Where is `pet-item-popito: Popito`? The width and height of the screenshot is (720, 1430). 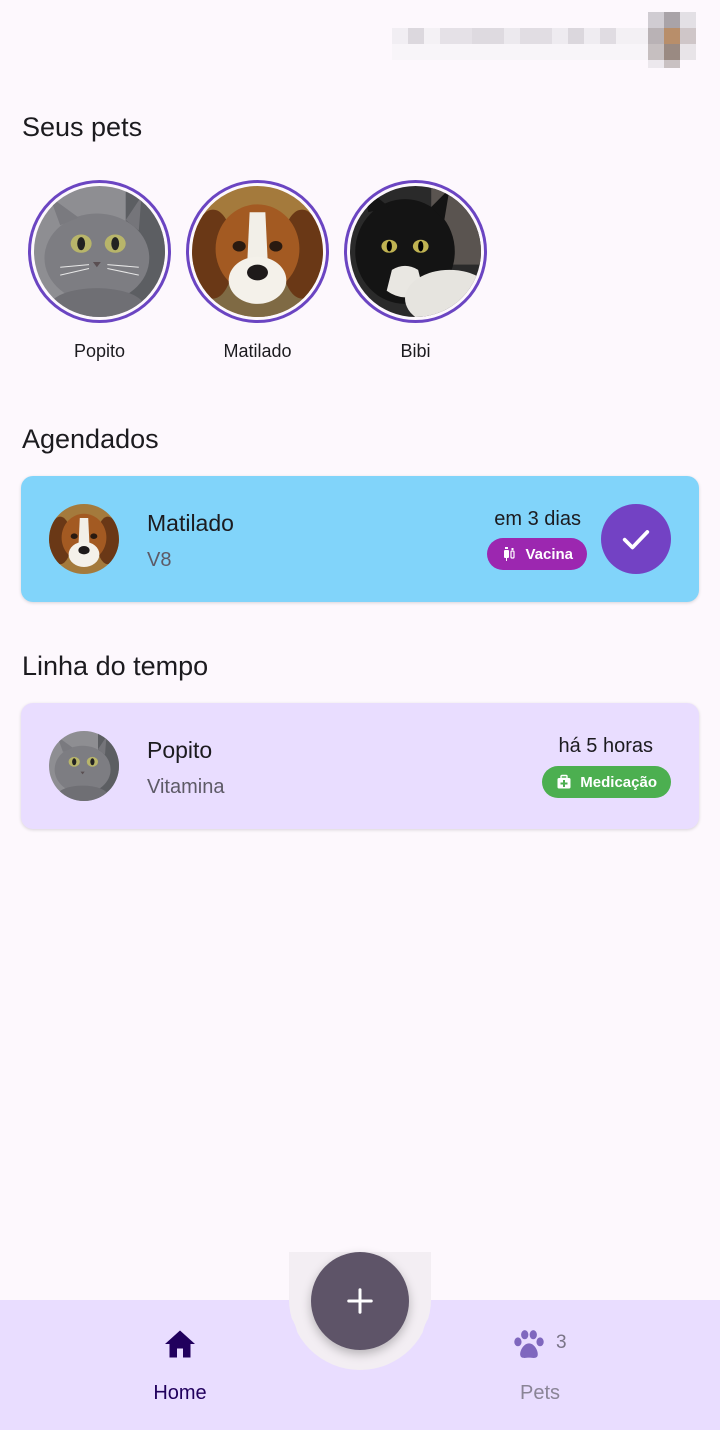 pet-item-popito: Popito is located at coordinates (99, 271).